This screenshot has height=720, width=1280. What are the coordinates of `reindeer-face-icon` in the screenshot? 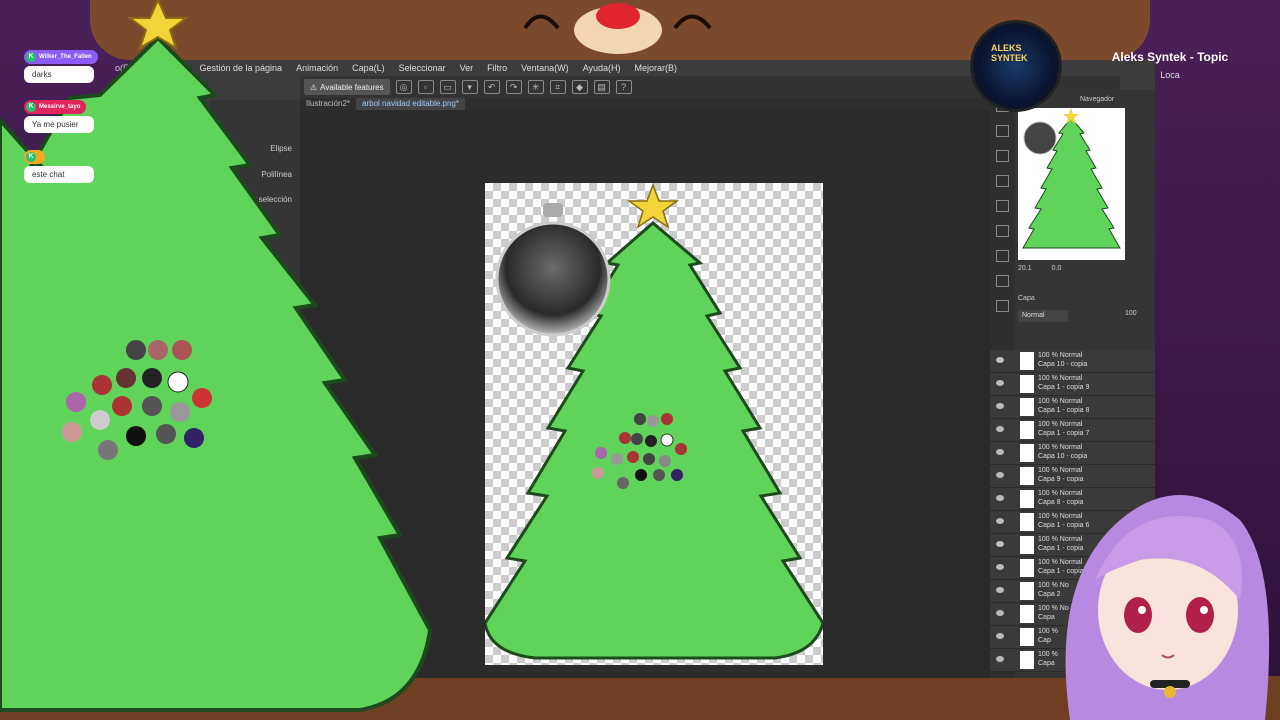 It's located at (617, 28).